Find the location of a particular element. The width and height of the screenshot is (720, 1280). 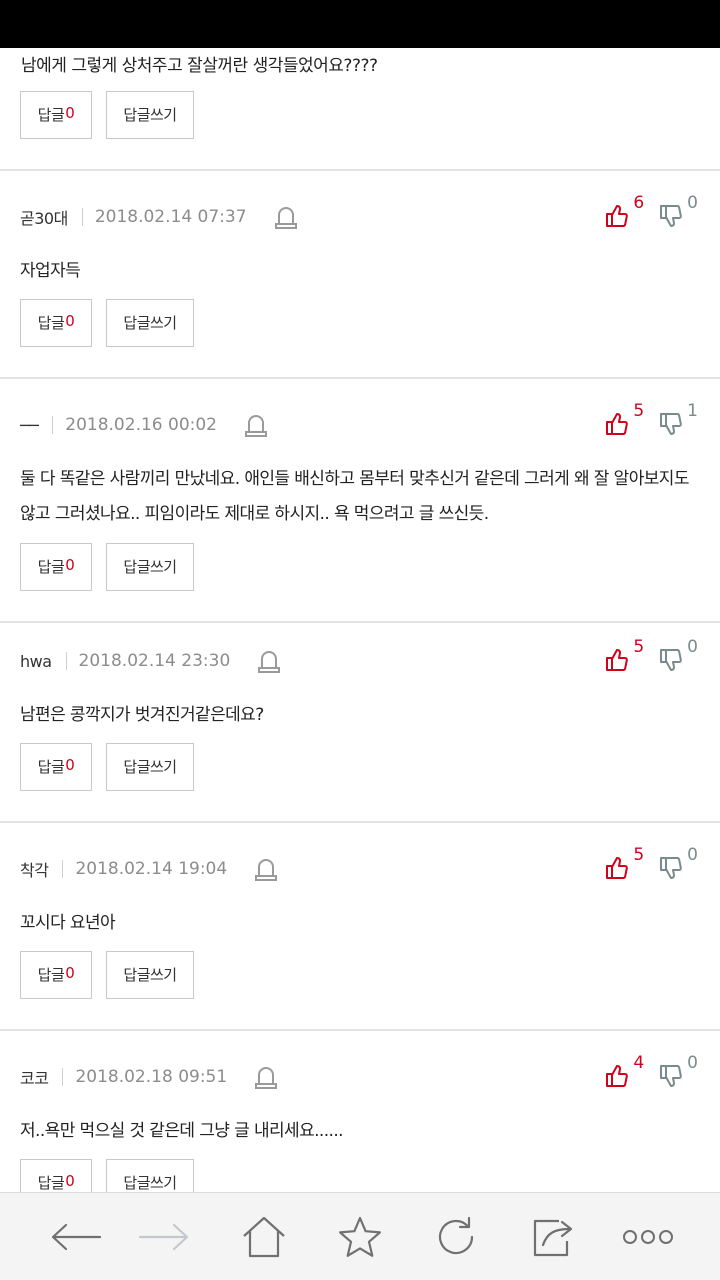

more-icon is located at coordinates (648, 1237).